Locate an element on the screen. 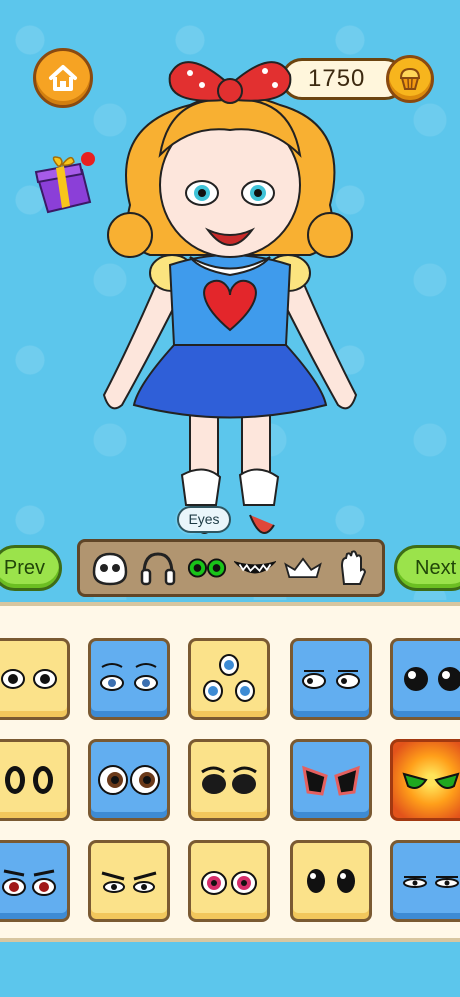  category-headphones is located at coordinates (158, 568).